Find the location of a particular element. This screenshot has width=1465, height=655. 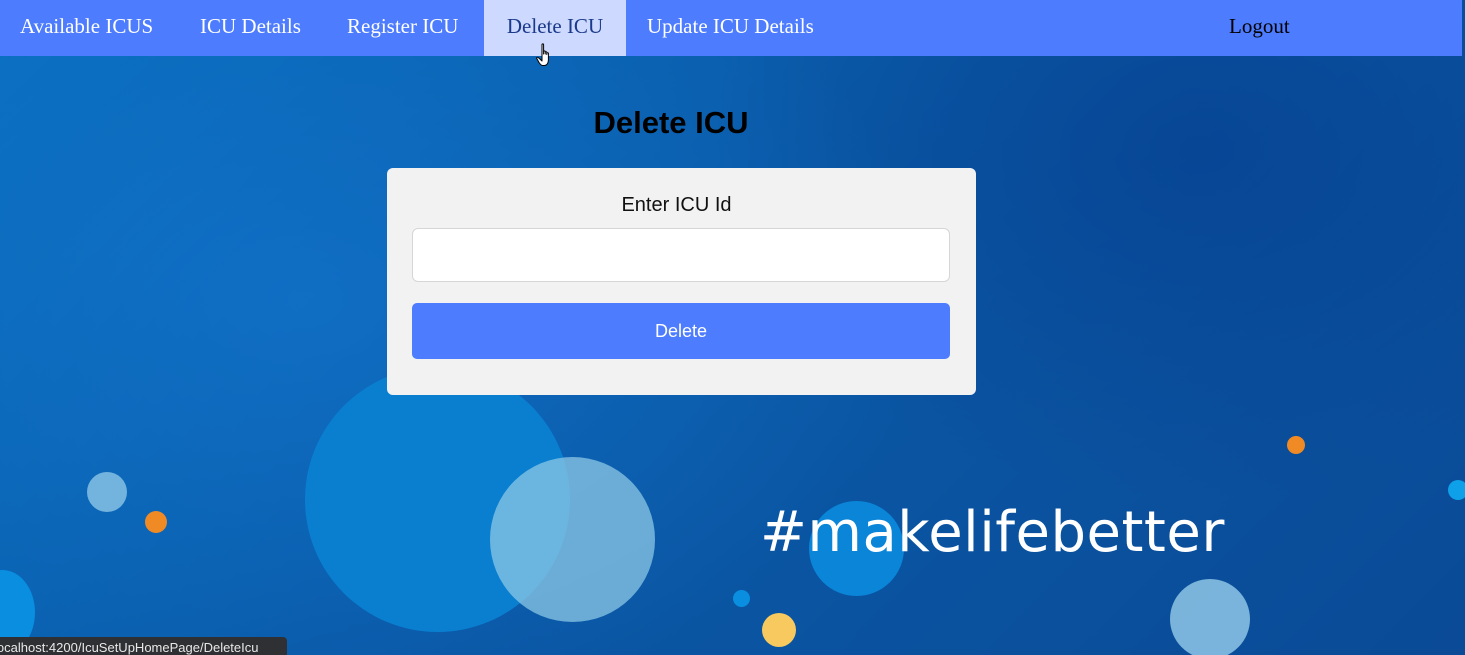

nav-item-update-icu-details: Update ICU Details is located at coordinates (730, 28).